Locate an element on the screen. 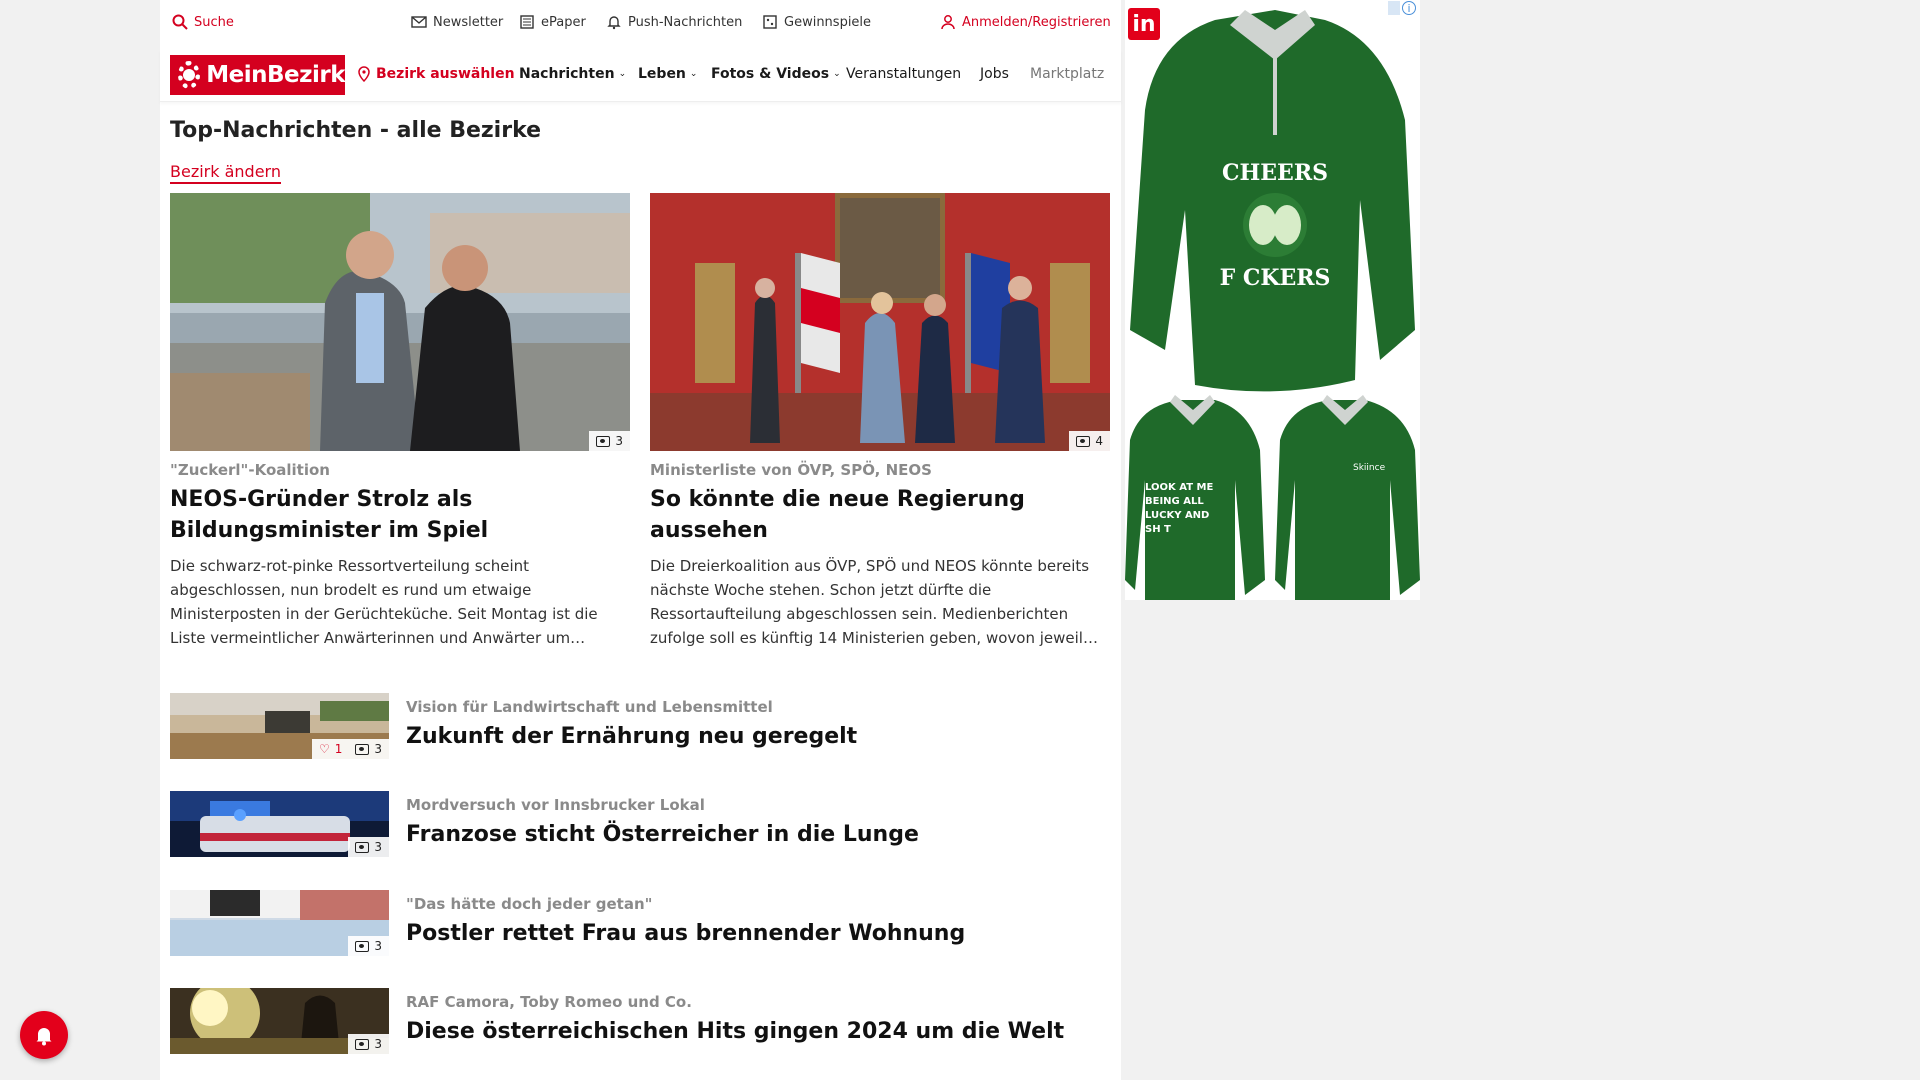 This screenshot has height=1080, width=1920. gewinnspiele-link: Gewinnspiele is located at coordinates (816, 22).